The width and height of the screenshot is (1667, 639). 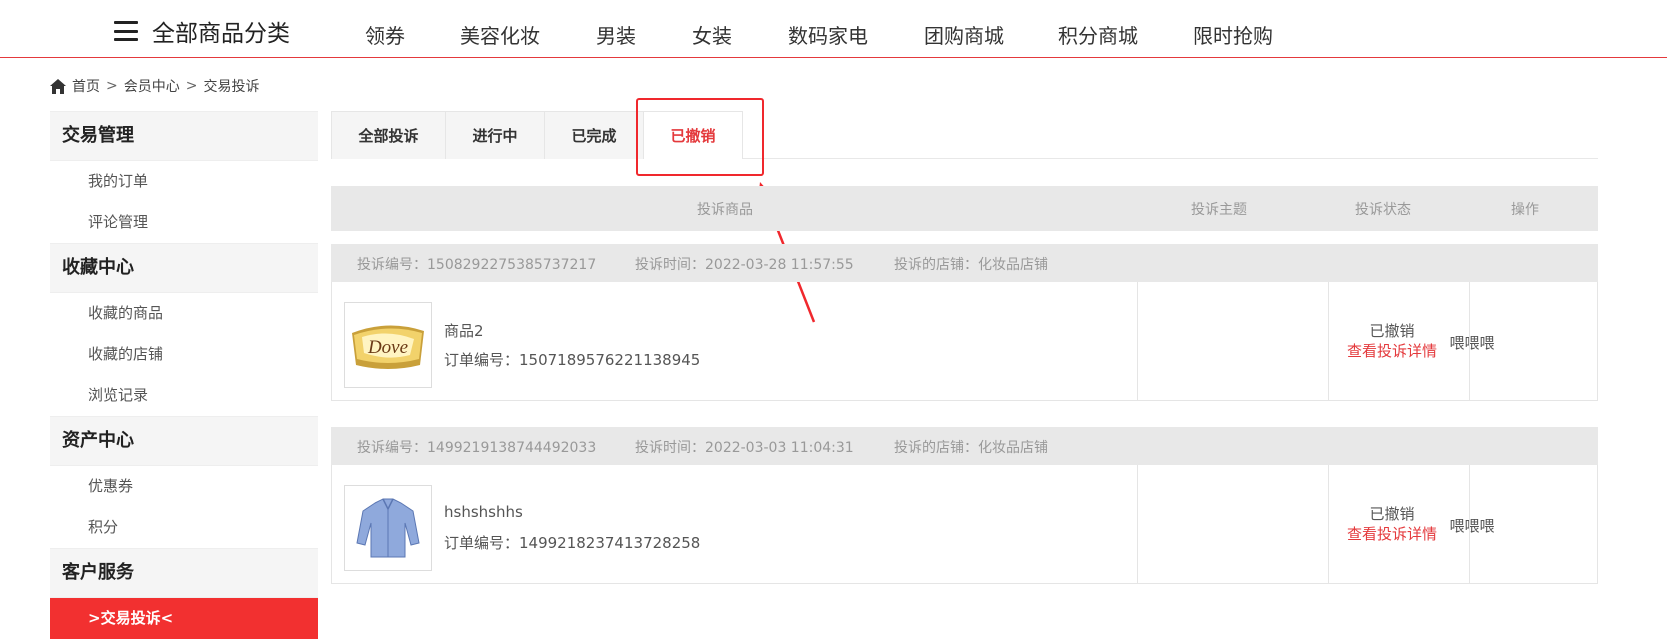 I want to click on sidebar-item-my-orders: 我的订单, so click(x=184, y=181).